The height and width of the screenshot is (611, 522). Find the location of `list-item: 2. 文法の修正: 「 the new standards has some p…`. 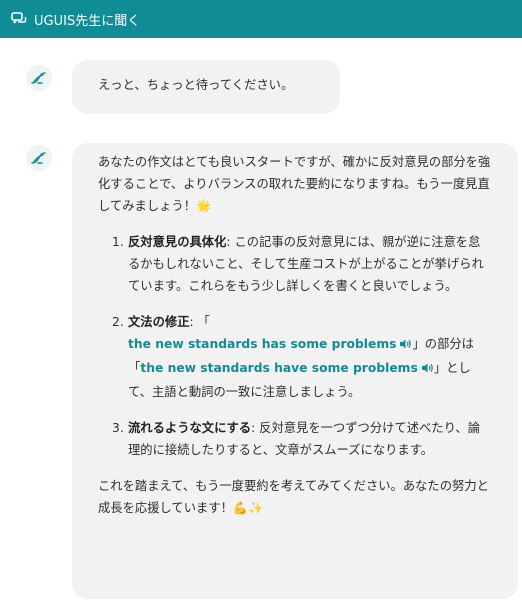

list-item: 2. 文法の修正: 「 the new standards has some p… is located at coordinates (295, 357).